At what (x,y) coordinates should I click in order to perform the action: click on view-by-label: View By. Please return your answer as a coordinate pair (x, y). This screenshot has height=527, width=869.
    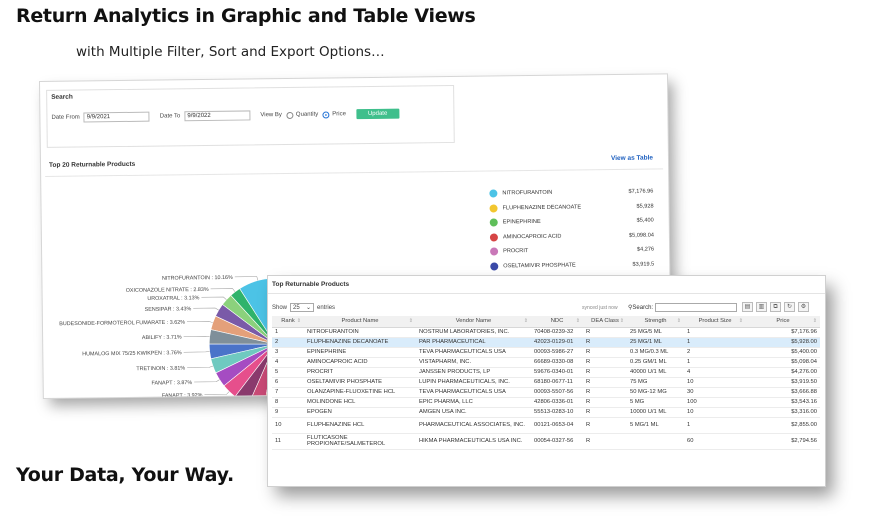
    Looking at the image, I should click on (271, 115).